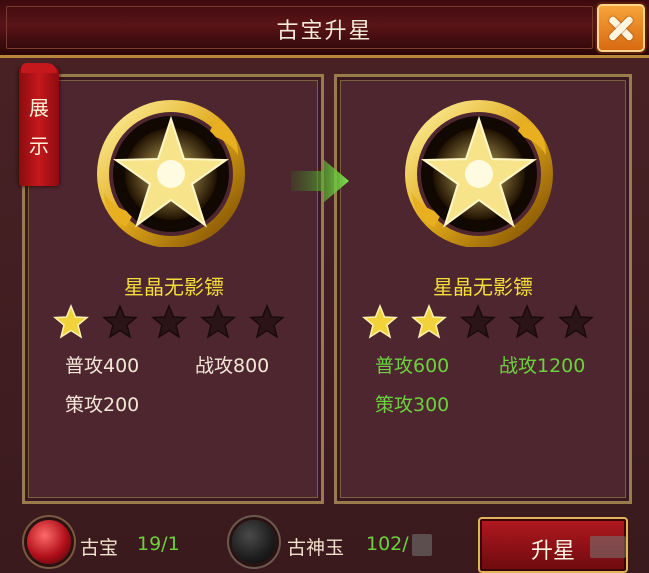  I want to click on stat-strategy-attack: 策攻200, so click(102, 405).